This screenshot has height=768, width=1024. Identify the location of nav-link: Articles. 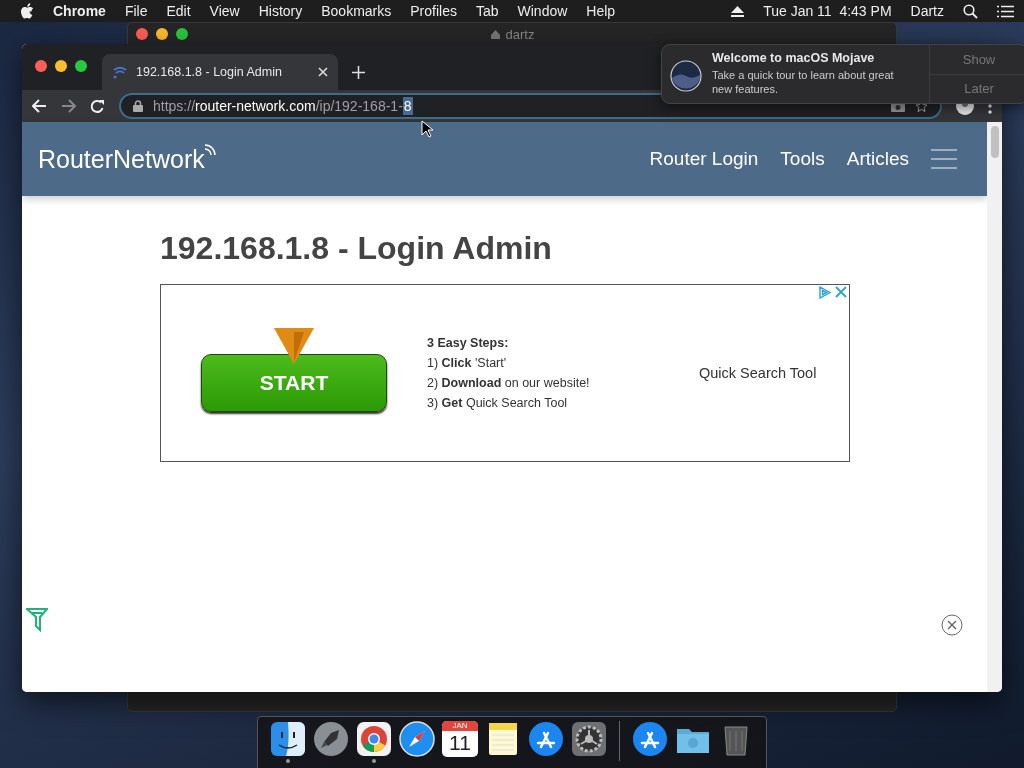
(877, 159).